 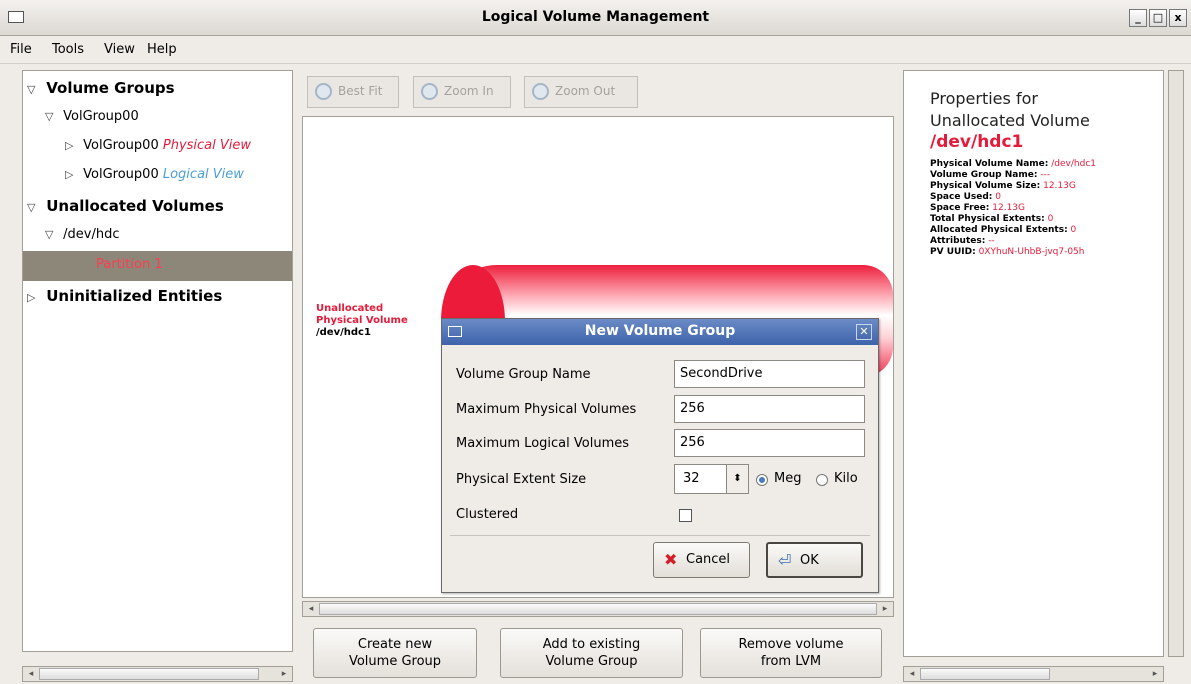 What do you see at coordinates (124, 296) in the screenshot?
I see `tree-uninitialized-entities: ▷ Uninitialized Entities` at bounding box center [124, 296].